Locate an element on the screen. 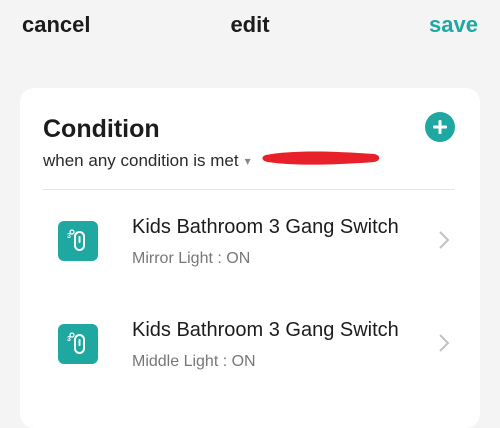 The image size is (500, 428). add-condition-button is located at coordinates (440, 127).